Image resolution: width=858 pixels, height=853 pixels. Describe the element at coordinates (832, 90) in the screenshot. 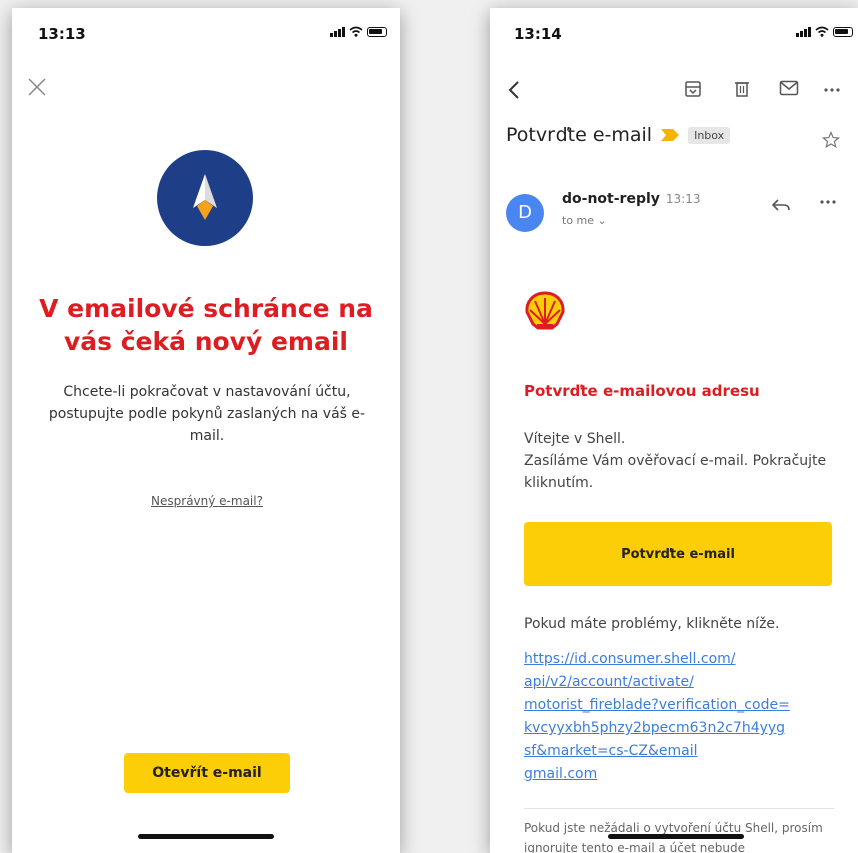

I see `more-icon` at that location.